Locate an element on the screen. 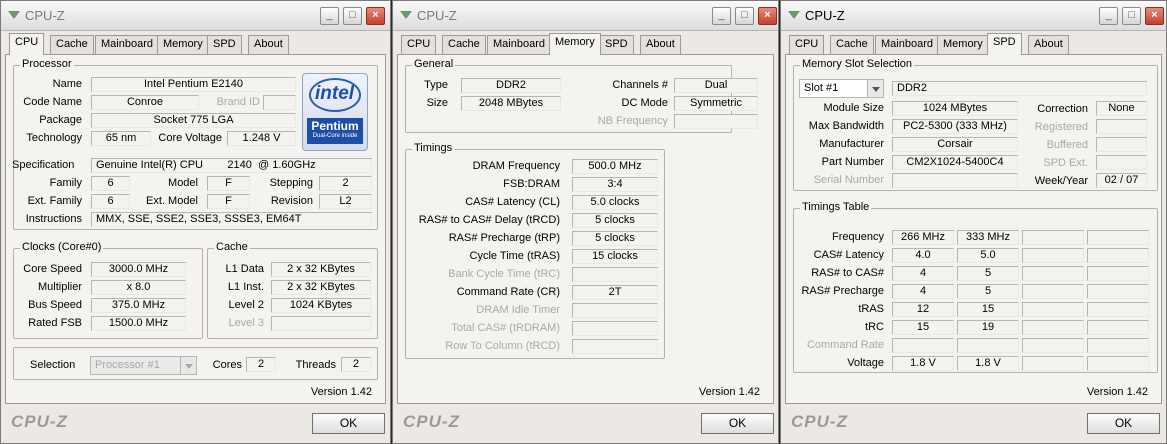  family-label: Family is located at coordinates (65, 183).